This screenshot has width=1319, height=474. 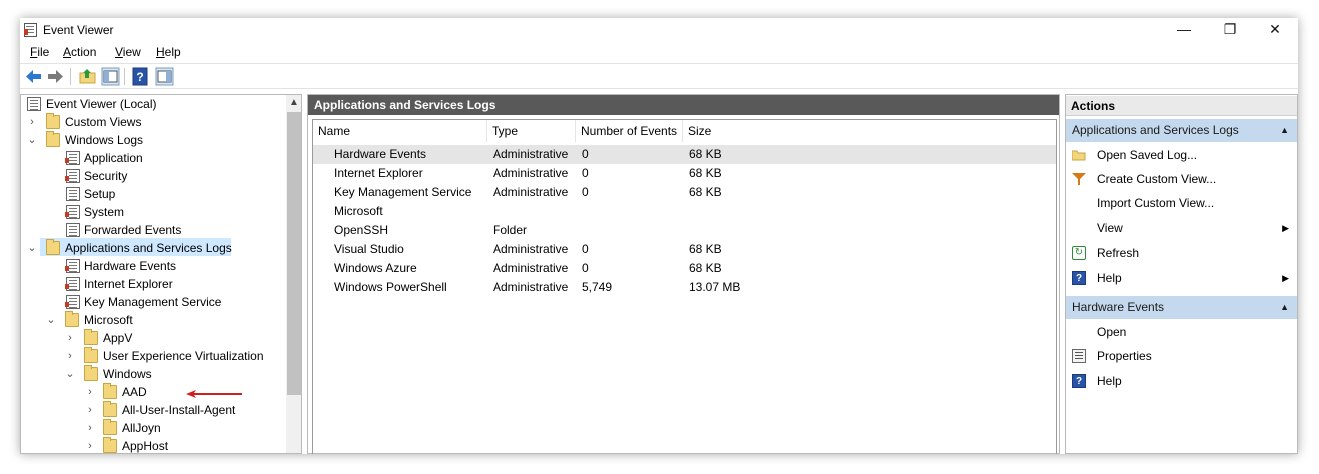 I want to click on tree-item-key-management-service: Key Management Service, so click(x=151, y=302).